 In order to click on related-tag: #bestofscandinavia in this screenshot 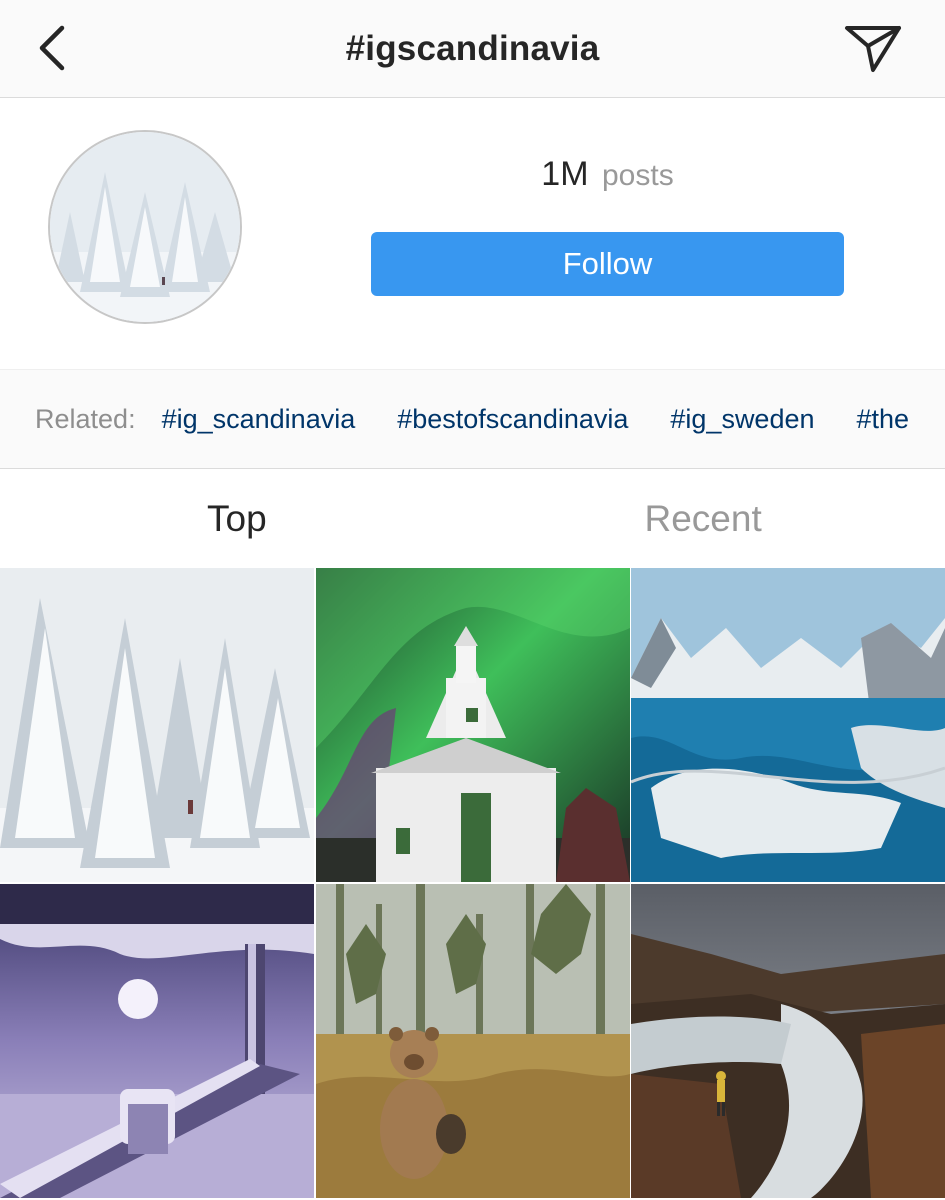, I will do `click(512, 419)`.